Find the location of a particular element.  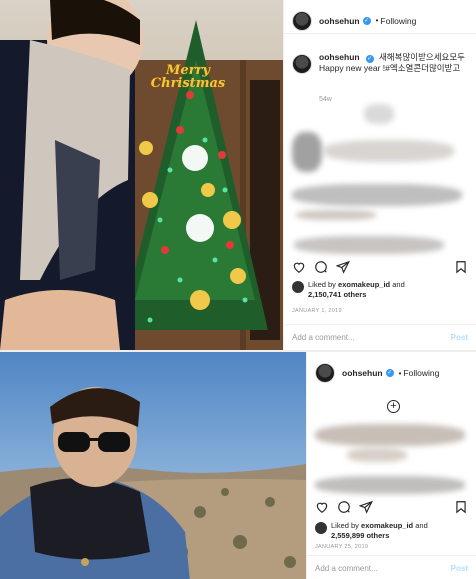

post-1-header: oohsehun ✓ • Following is located at coordinates (380, 21).